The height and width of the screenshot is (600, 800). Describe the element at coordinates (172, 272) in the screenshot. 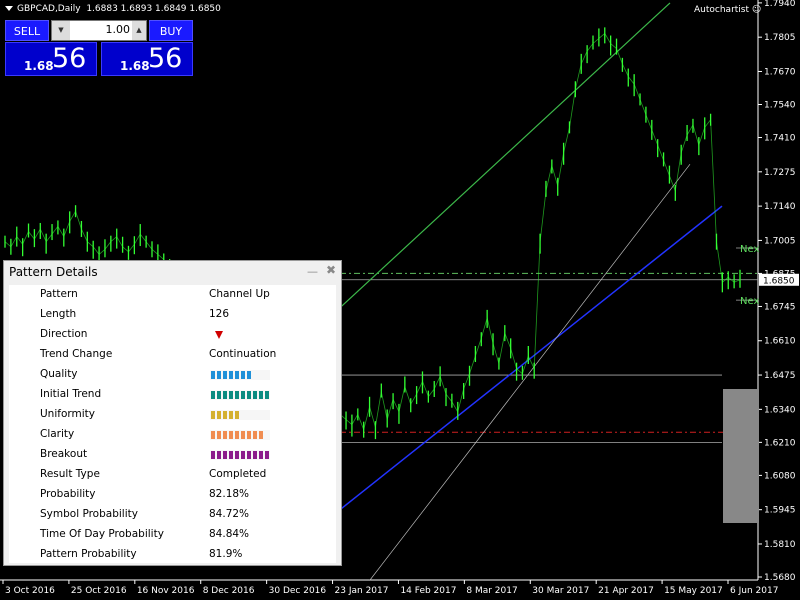

I see `panel-header: Pattern Details — ✖` at that location.